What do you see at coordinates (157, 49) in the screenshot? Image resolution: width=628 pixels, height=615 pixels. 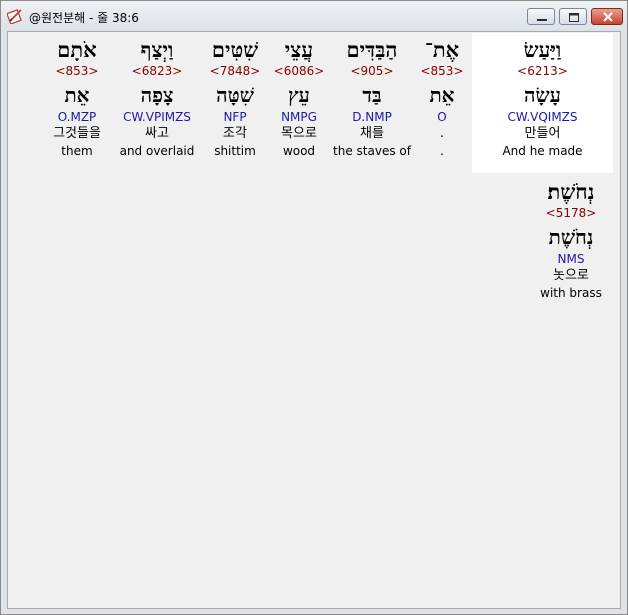 I see `hebrew-word: וַיְצַף` at bounding box center [157, 49].